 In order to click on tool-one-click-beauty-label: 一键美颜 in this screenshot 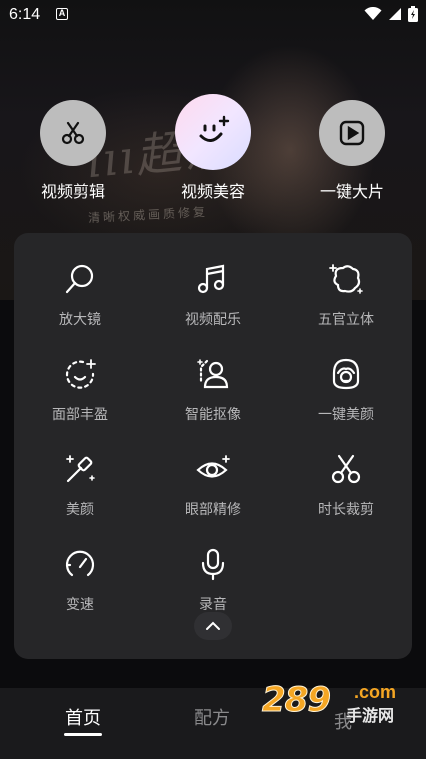, I will do `click(346, 414)`.